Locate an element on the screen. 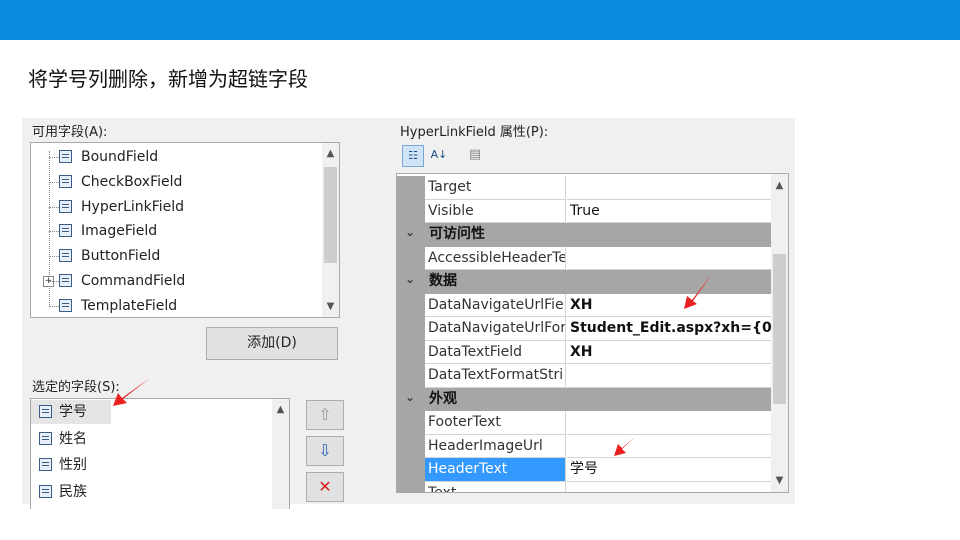 The height and width of the screenshot is (540, 960). available-field-label: CheckBoxField is located at coordinates (132, 181).